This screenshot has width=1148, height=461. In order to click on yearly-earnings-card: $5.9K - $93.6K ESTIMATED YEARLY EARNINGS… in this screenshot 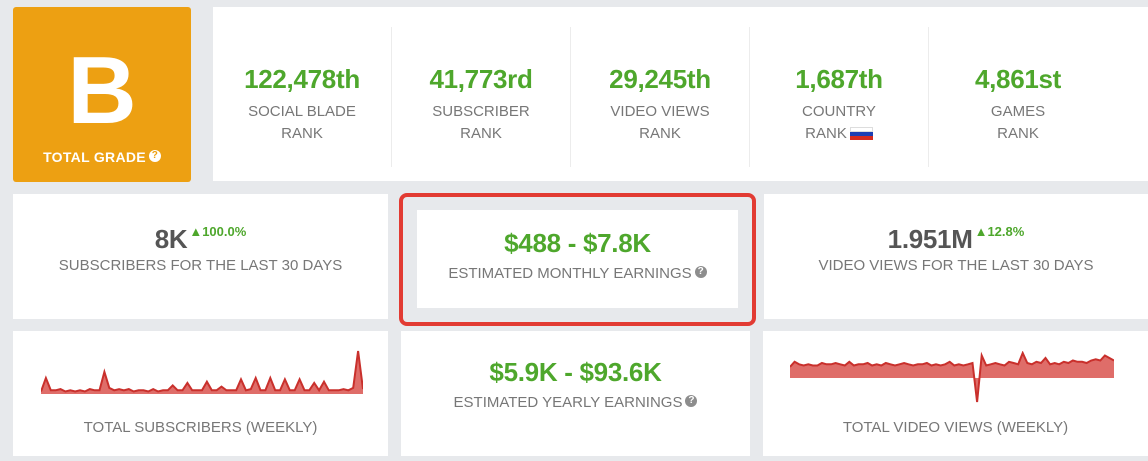, I will do `click(575, 393)`.